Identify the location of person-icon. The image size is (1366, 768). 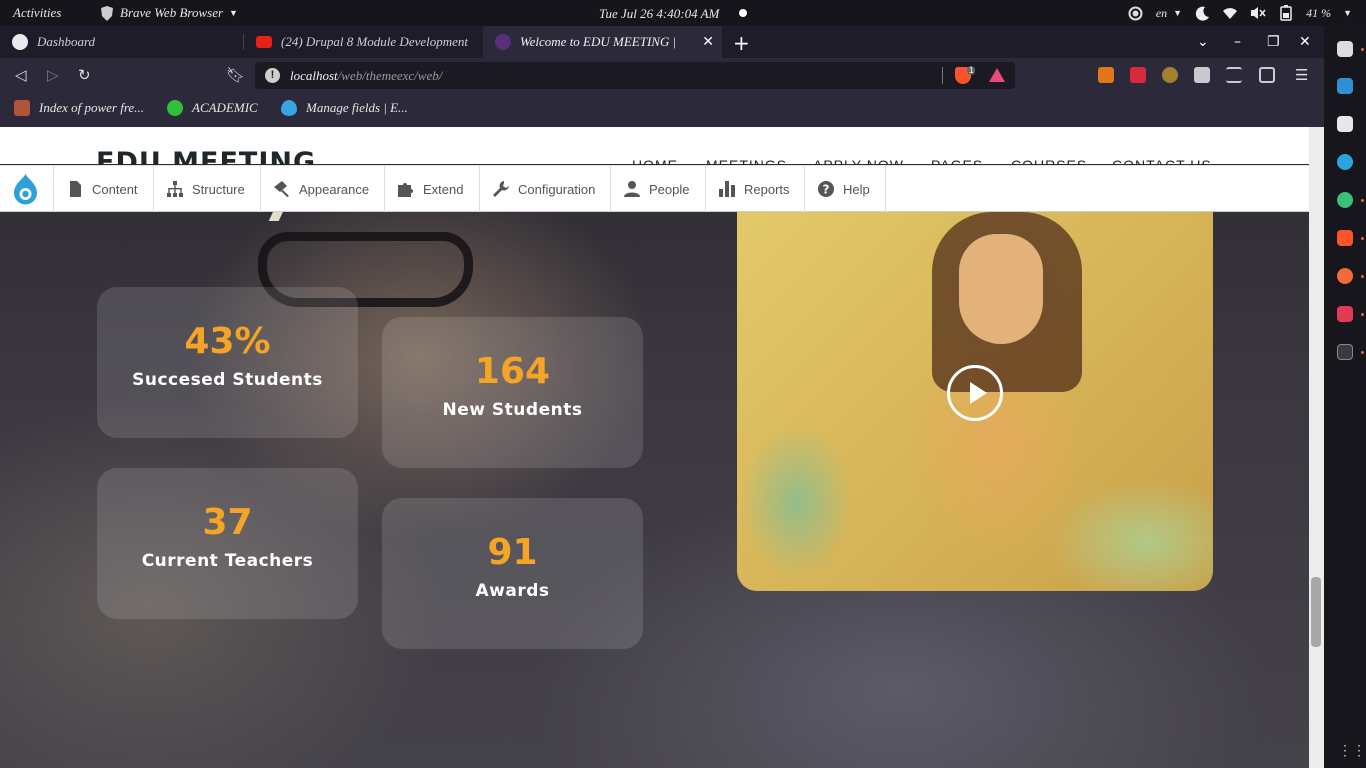
(632, 189).